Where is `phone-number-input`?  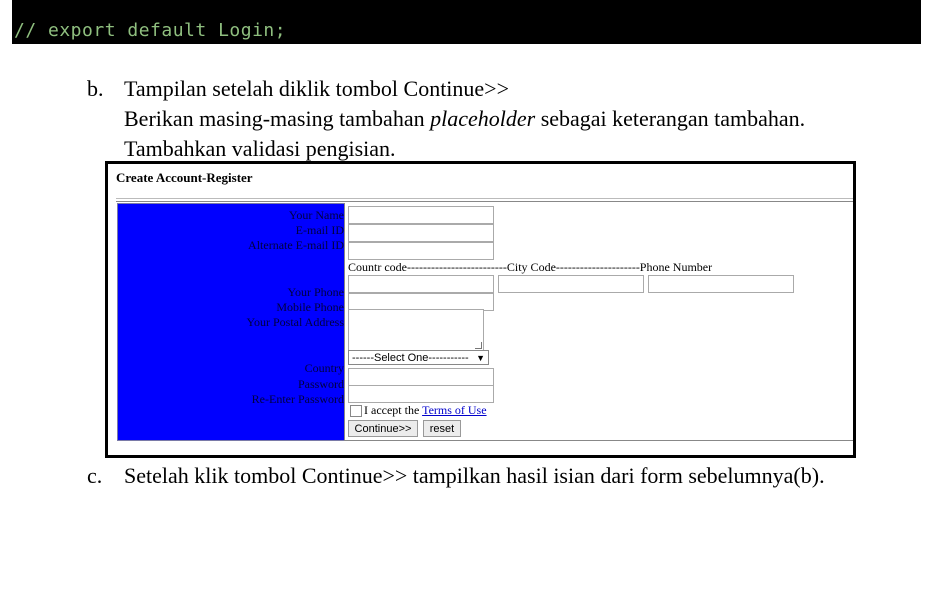
phone-number-input is located at coordinates (721, 284).